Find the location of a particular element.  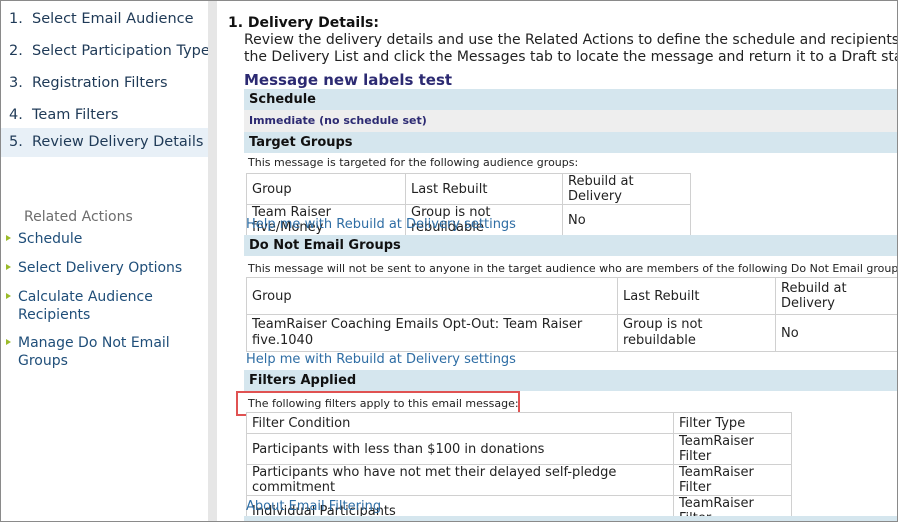

table-cell: Group is not rebuildable is located at coordinates (696, 333).